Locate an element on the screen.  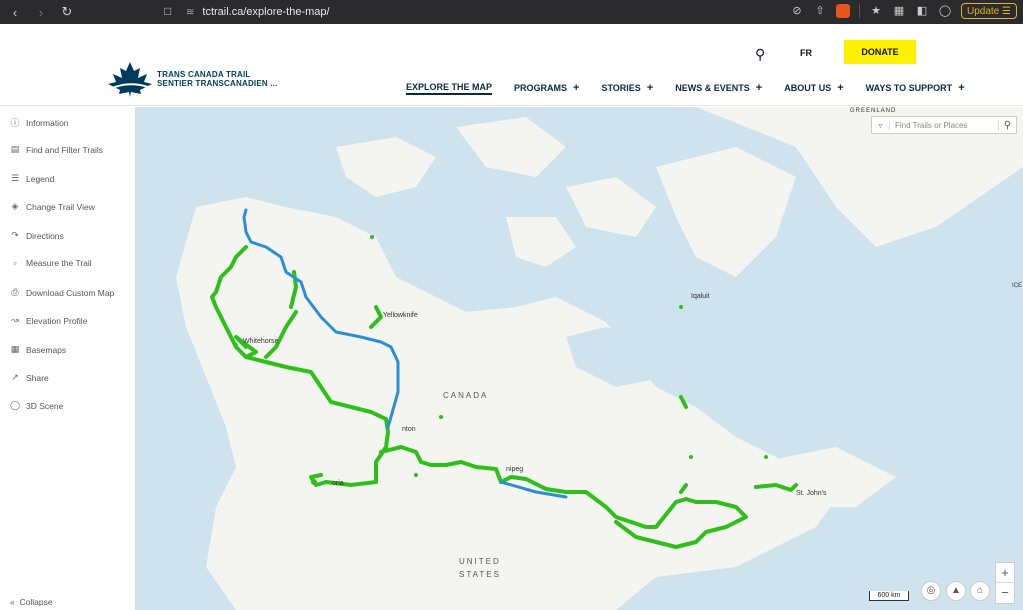
sidebar-item-label: Information is located at coordinates (47, 122).